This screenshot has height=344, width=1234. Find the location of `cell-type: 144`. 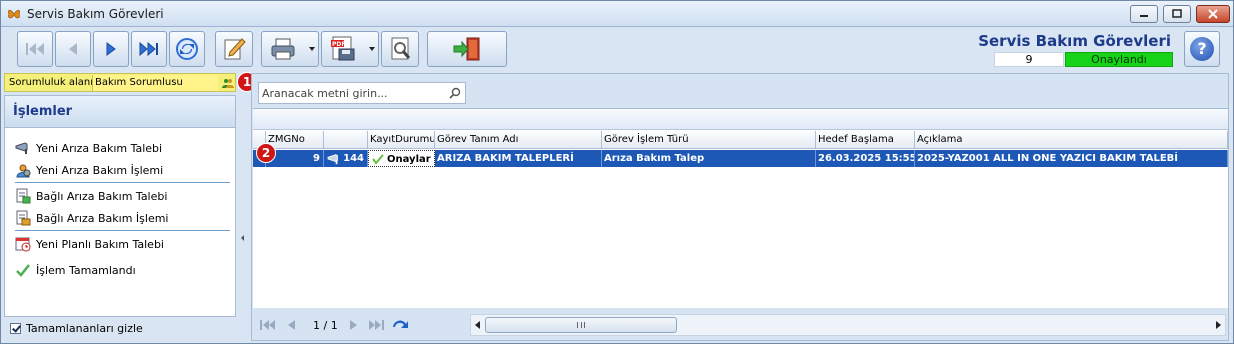

cell-type: 144 is located at coordinates (346, 158).